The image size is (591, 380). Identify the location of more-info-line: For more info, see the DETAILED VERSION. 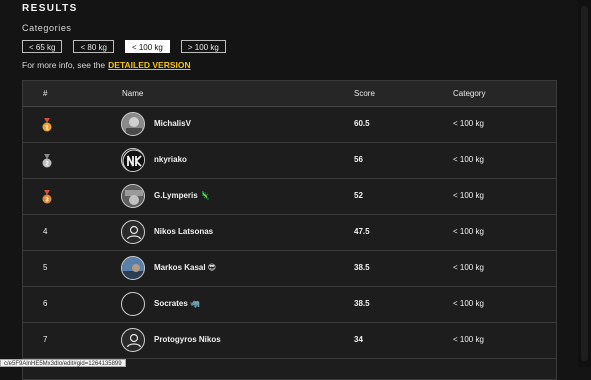
(106, 65).